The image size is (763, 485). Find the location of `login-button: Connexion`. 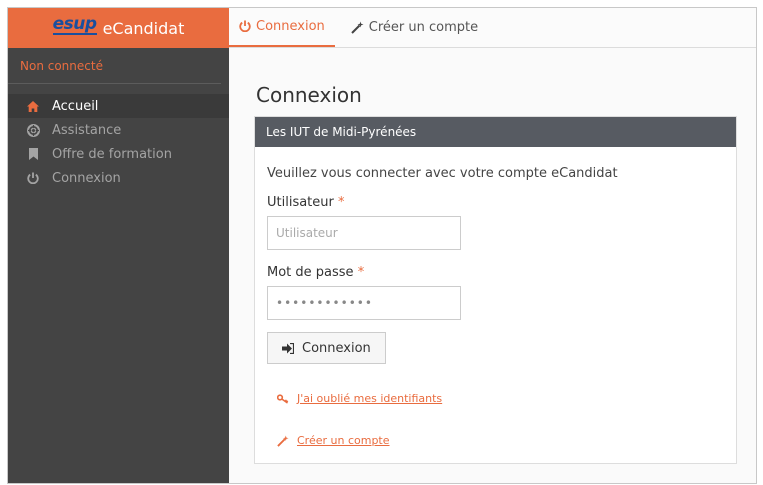

login-button: Connexion is located at coordinates (326, 348).